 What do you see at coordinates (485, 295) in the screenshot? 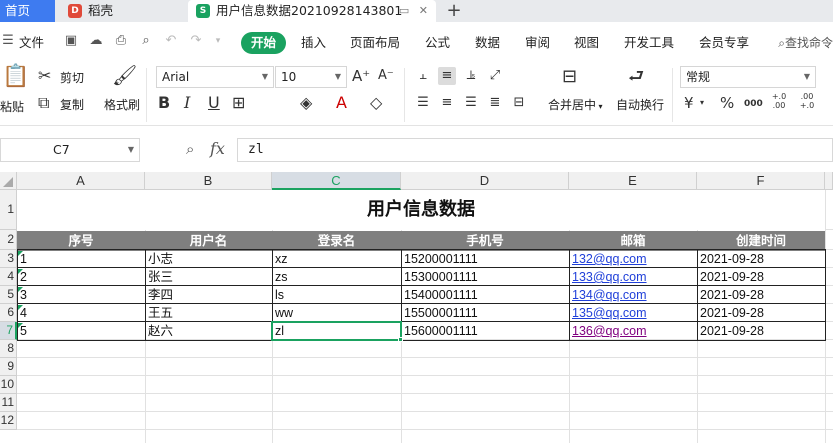
I see `table-cell: 15400001111` at bounding box center [485, 295].